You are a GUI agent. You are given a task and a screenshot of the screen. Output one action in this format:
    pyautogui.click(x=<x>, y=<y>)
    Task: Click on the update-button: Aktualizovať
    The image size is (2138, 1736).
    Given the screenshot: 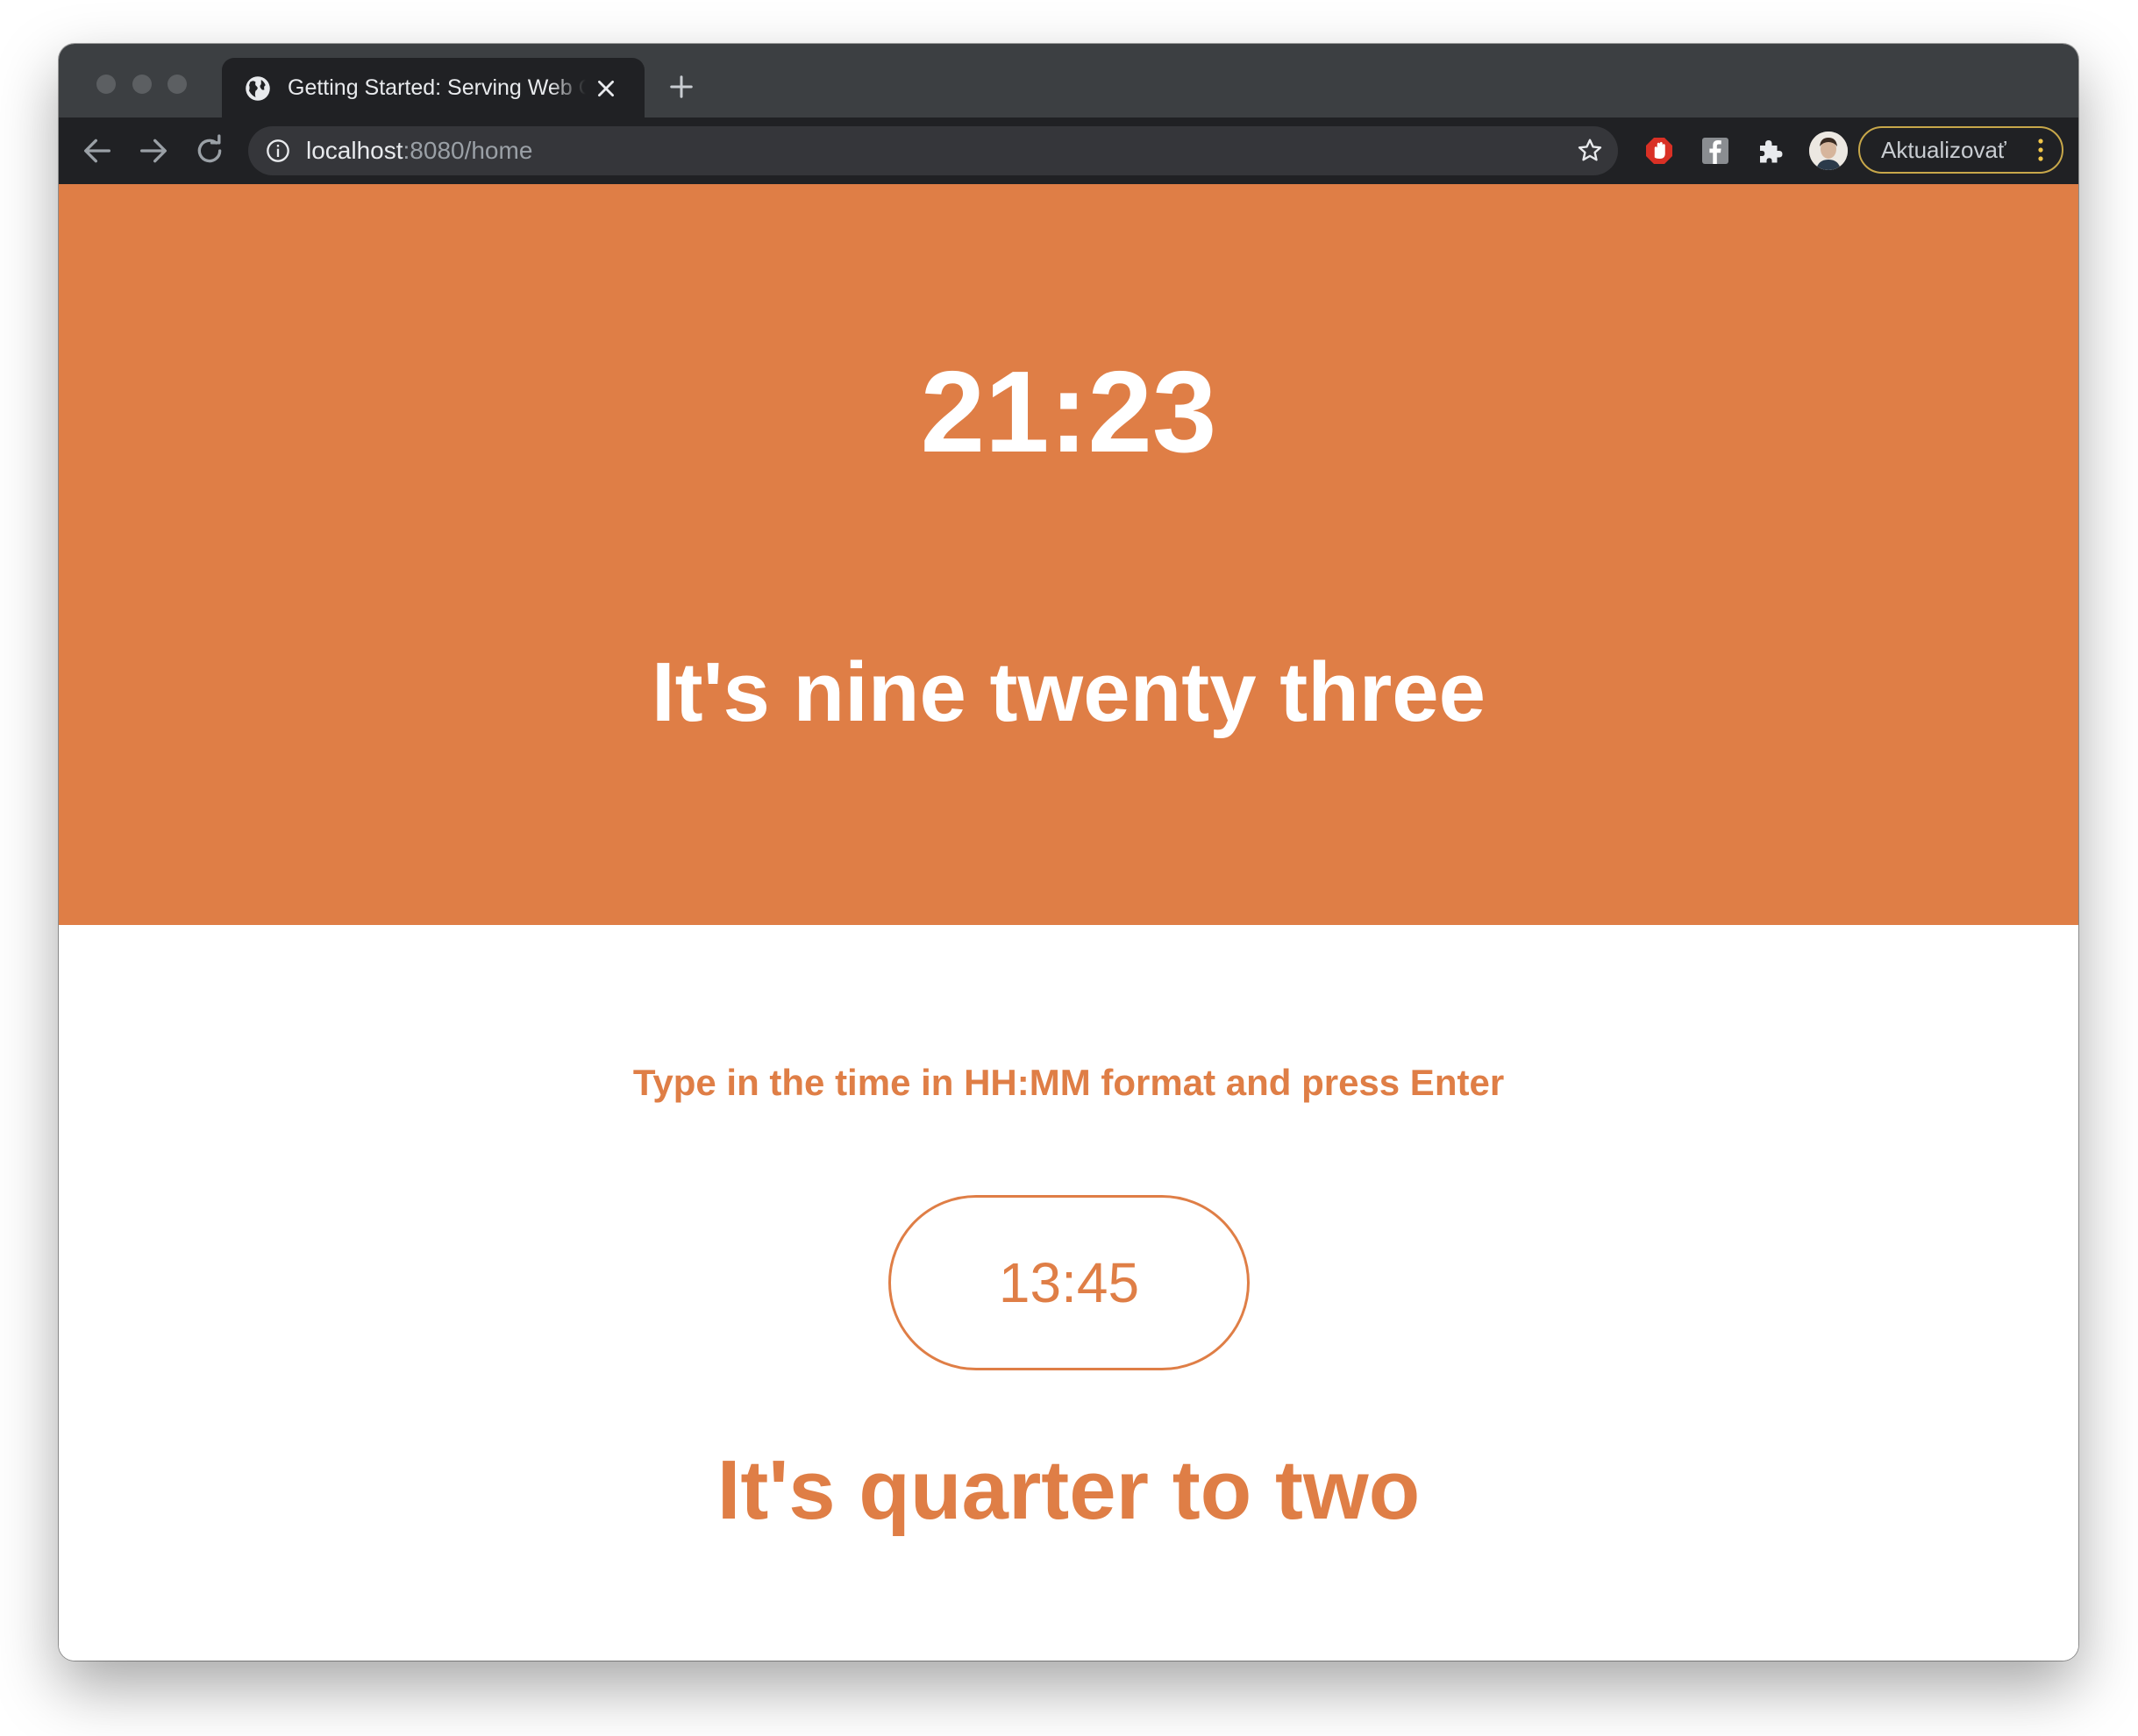 What is the action you would take?
    pyautogui.click(x=1960, y=150)
    